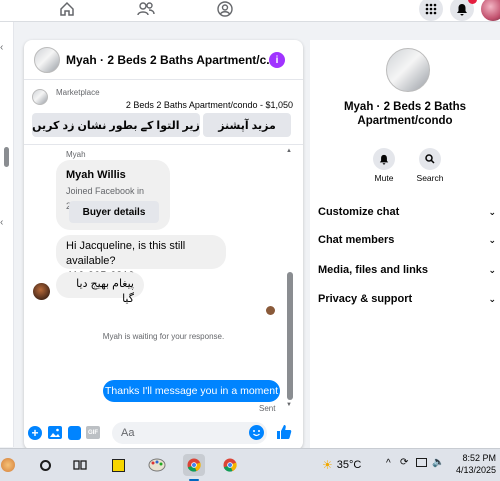 The image size is (500, 481). What do you see at coordinates (250, 11) in the screenshot?
I see `facebook-top-bar` at bounding box center [250, 11].